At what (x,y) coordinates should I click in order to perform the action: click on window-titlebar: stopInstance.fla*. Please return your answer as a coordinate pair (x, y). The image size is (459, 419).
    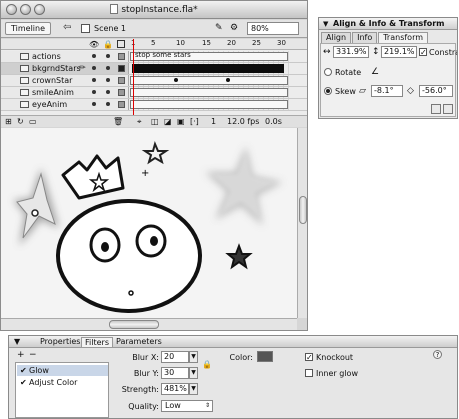
    Looking at the image, I should click on (154, 10).